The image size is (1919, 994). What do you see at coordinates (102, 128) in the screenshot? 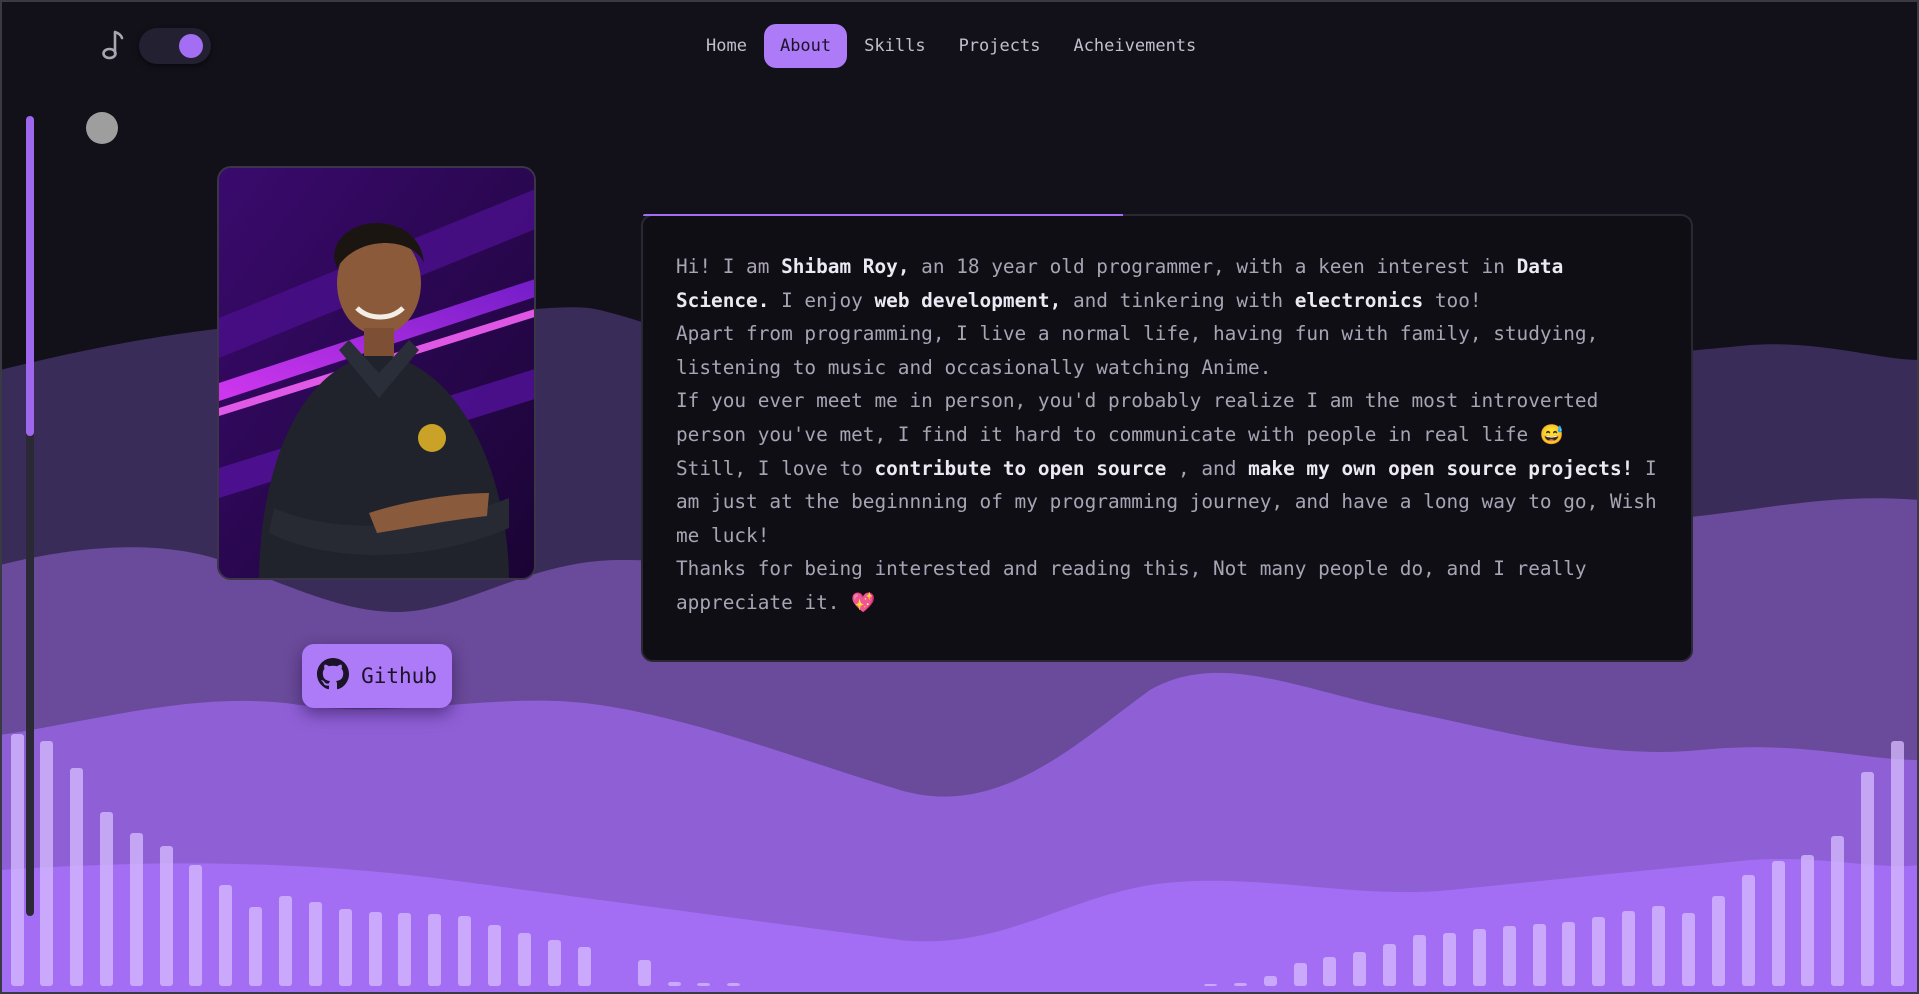
I see `cursor-dot` at bounding box center [102, 128].